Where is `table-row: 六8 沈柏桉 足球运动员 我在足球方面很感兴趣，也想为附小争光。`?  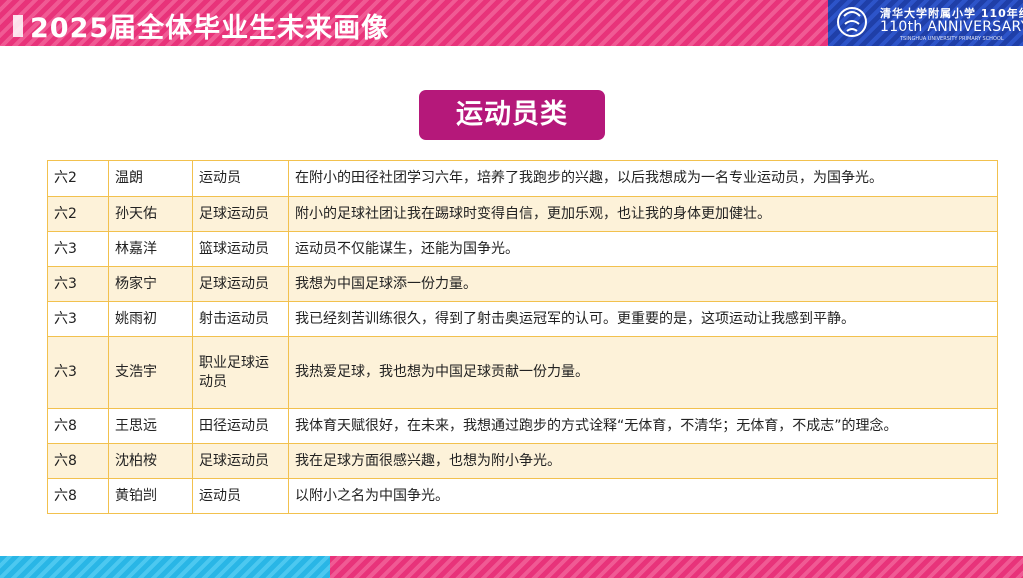 table-row: 六8 沈柏桉 足球运动员 我在足球方面很感兴趣，也想为附小争光。 is located at coordinates (522, 461).